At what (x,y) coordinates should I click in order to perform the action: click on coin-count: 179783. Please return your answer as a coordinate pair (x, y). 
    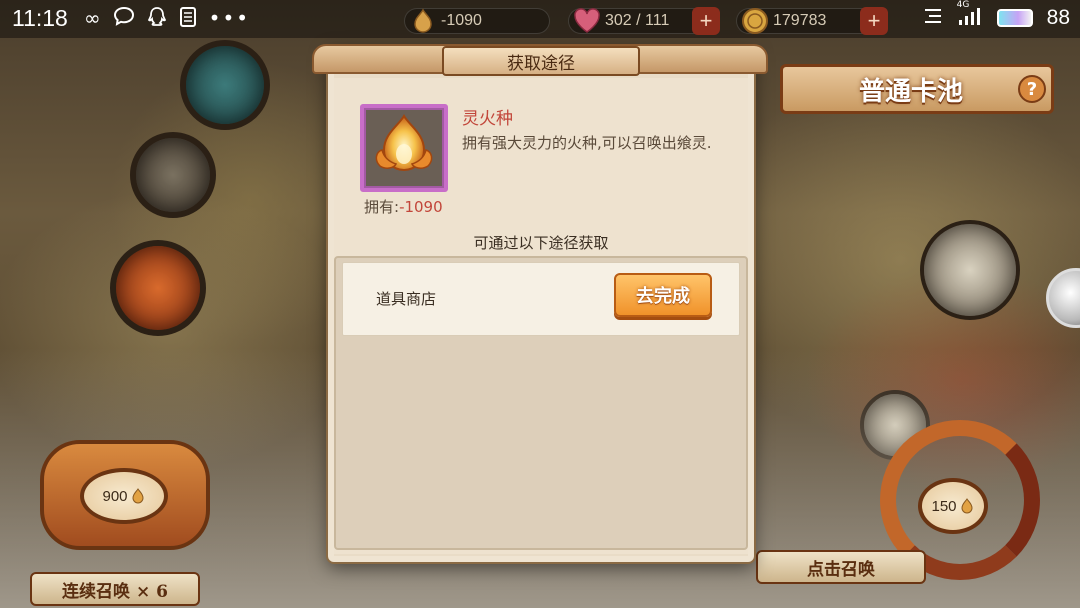
    Looking at the image, I should click on (800, 20).